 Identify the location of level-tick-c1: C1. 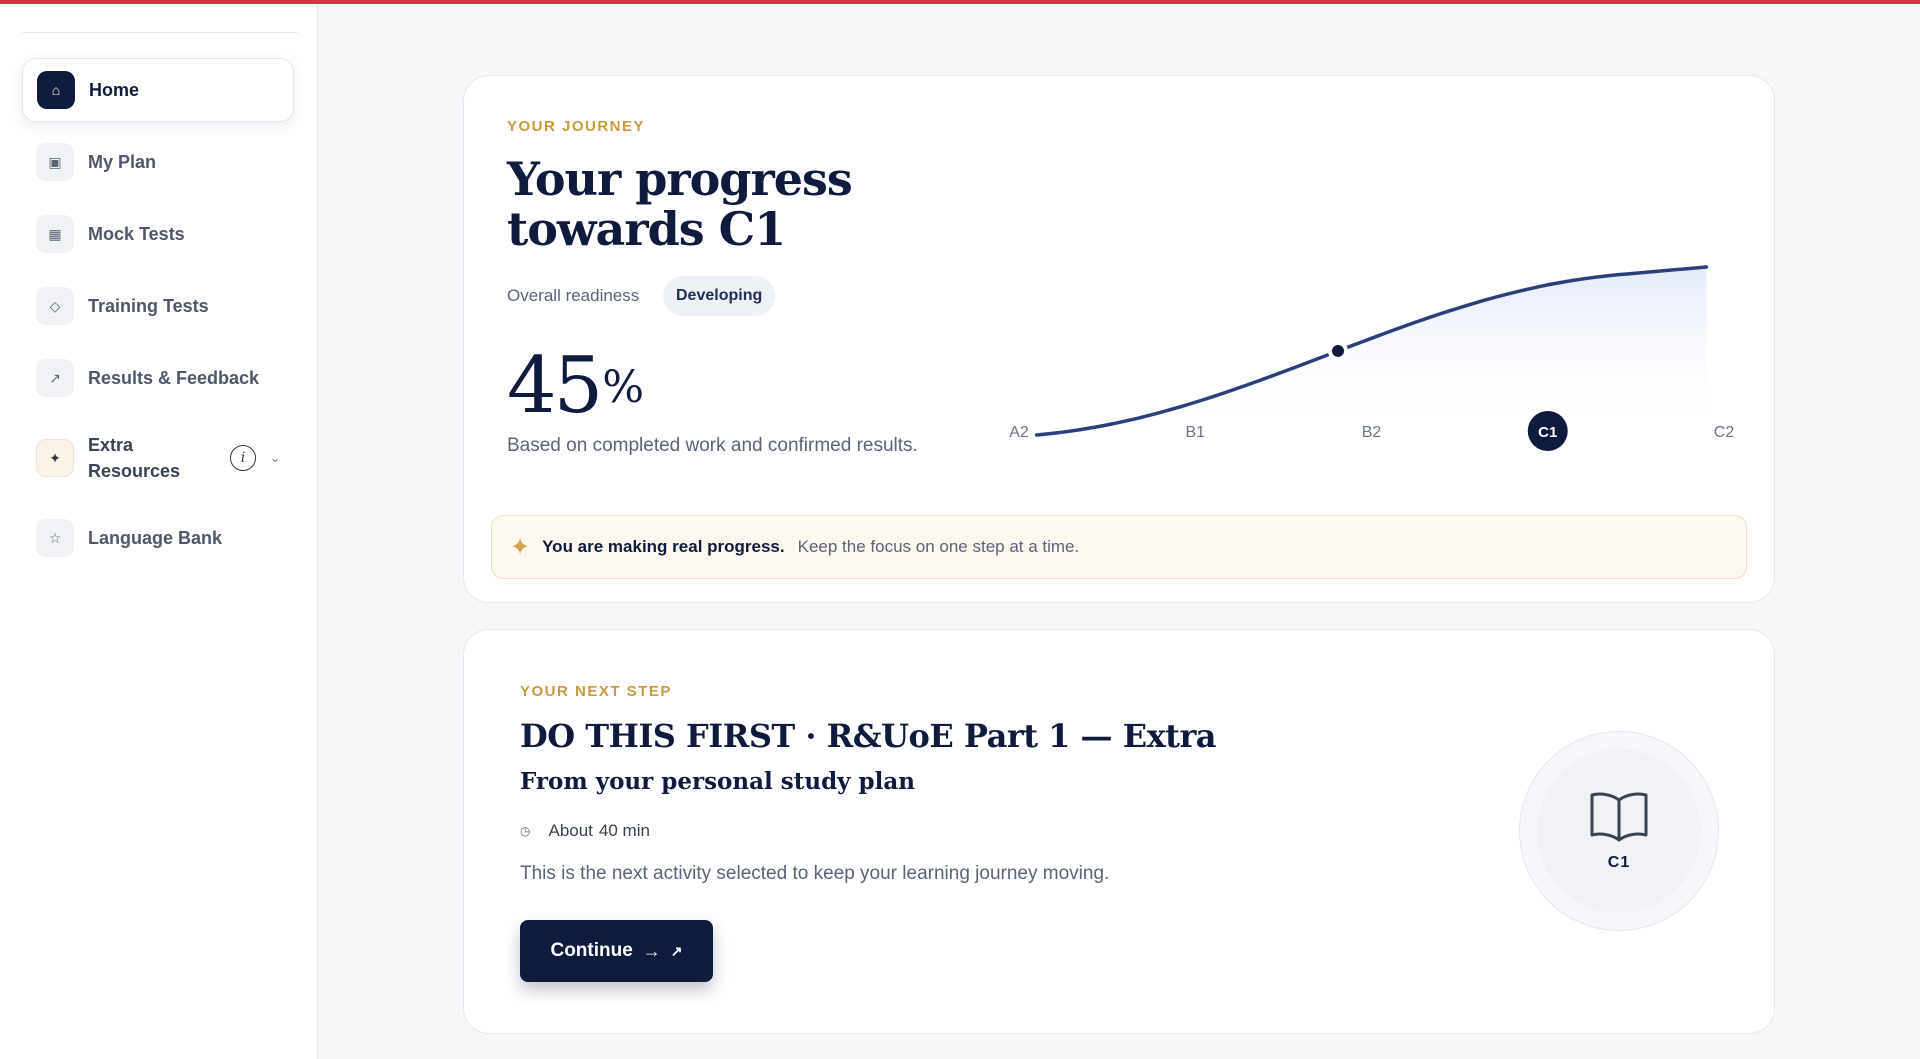
(1547, 432).